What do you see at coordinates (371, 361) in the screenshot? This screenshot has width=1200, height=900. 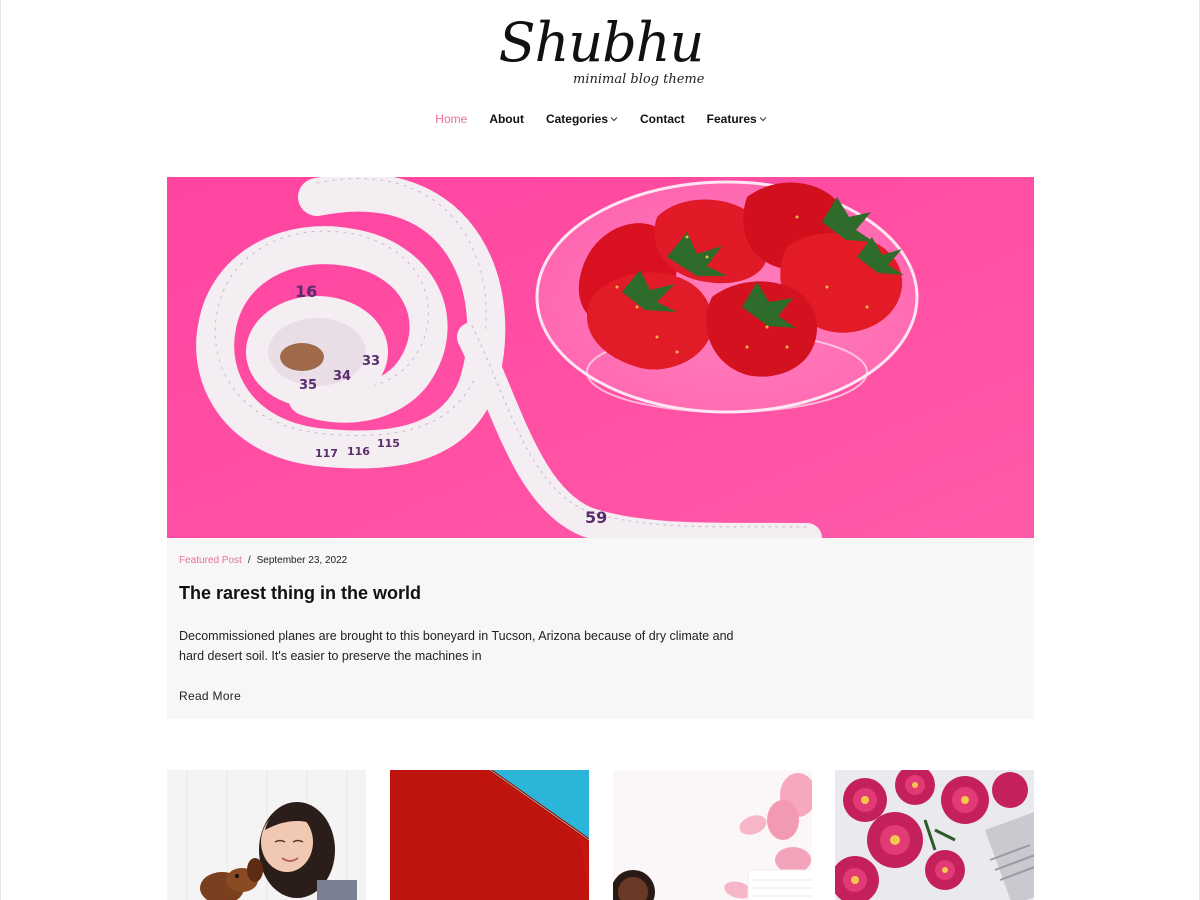 I see `tape-number: 33` at bounding box center [371, 361].